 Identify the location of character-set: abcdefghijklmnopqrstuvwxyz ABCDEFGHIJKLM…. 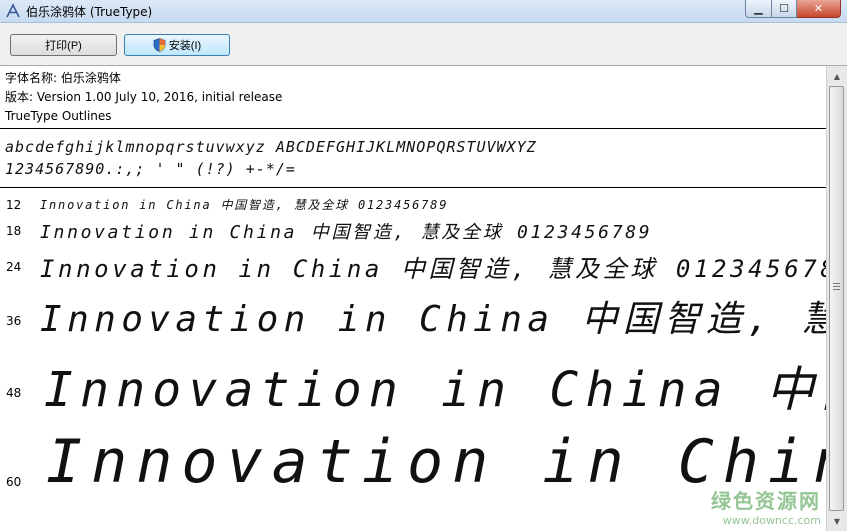
(271, 158).